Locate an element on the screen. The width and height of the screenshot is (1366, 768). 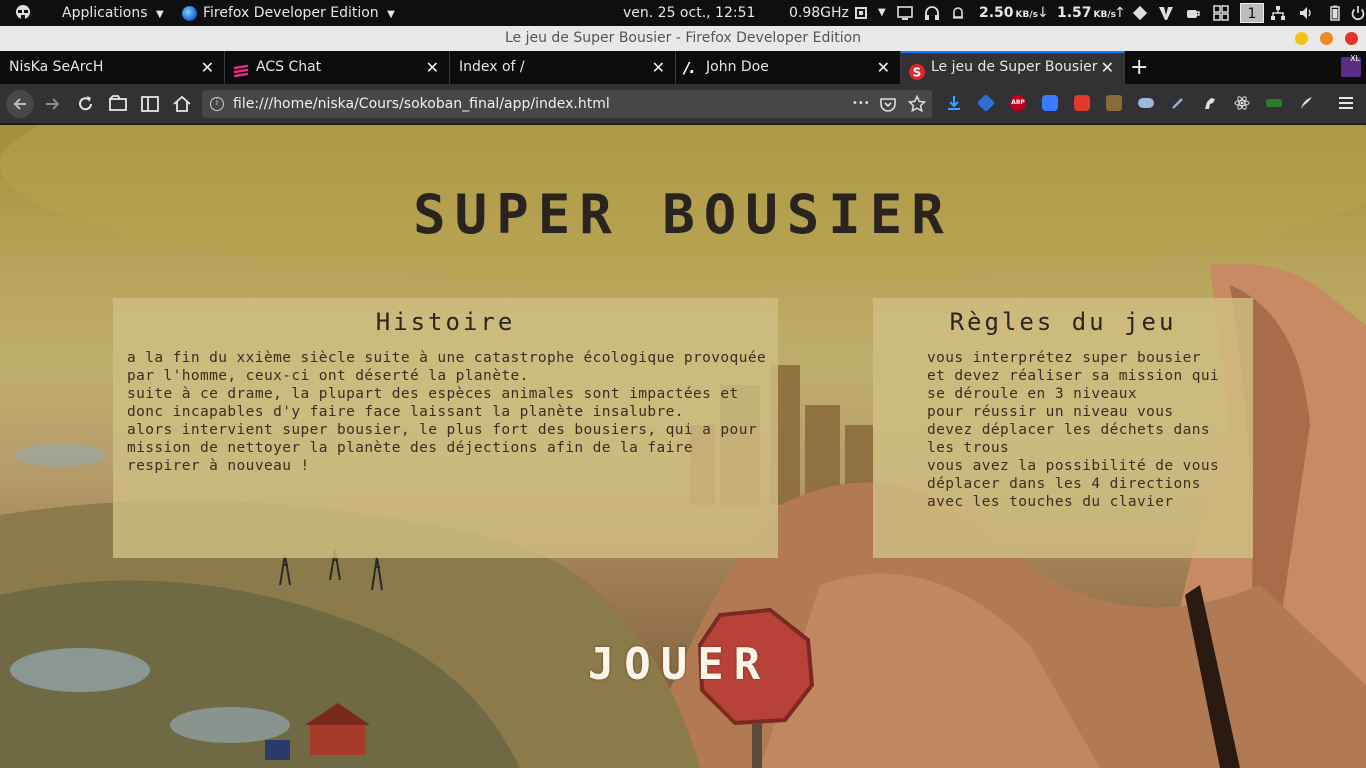
download-icon is located at coordinates (954, 103).